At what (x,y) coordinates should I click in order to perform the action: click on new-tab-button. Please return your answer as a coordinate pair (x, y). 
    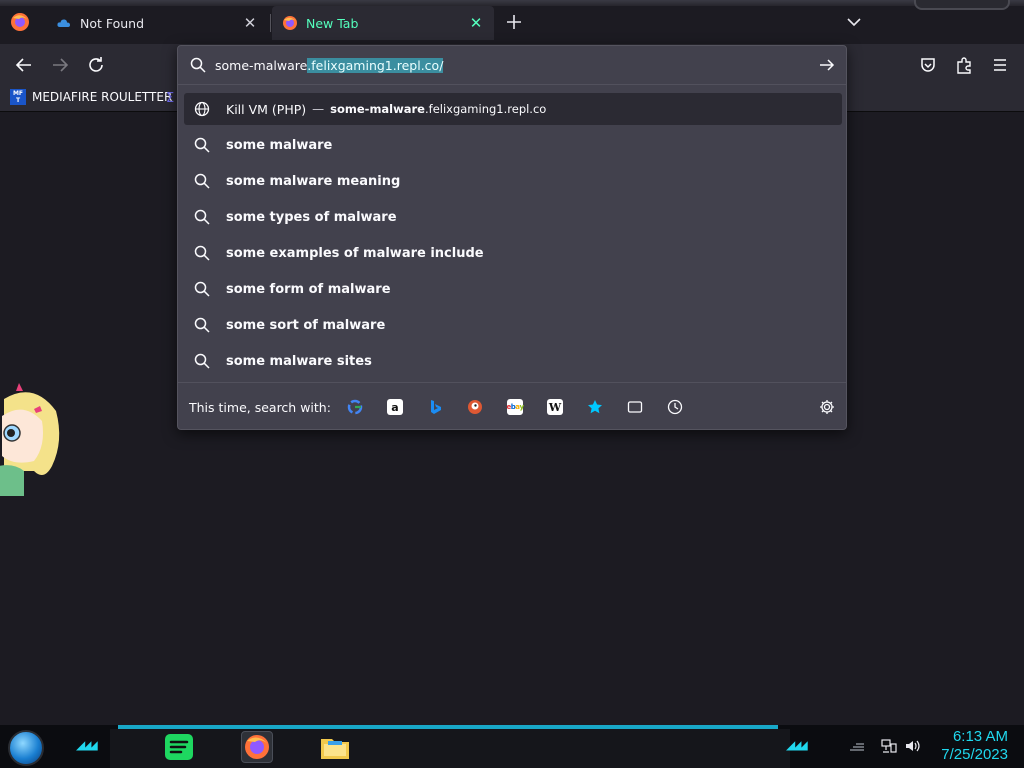
    Looking at the image, I should click on (514, 22).